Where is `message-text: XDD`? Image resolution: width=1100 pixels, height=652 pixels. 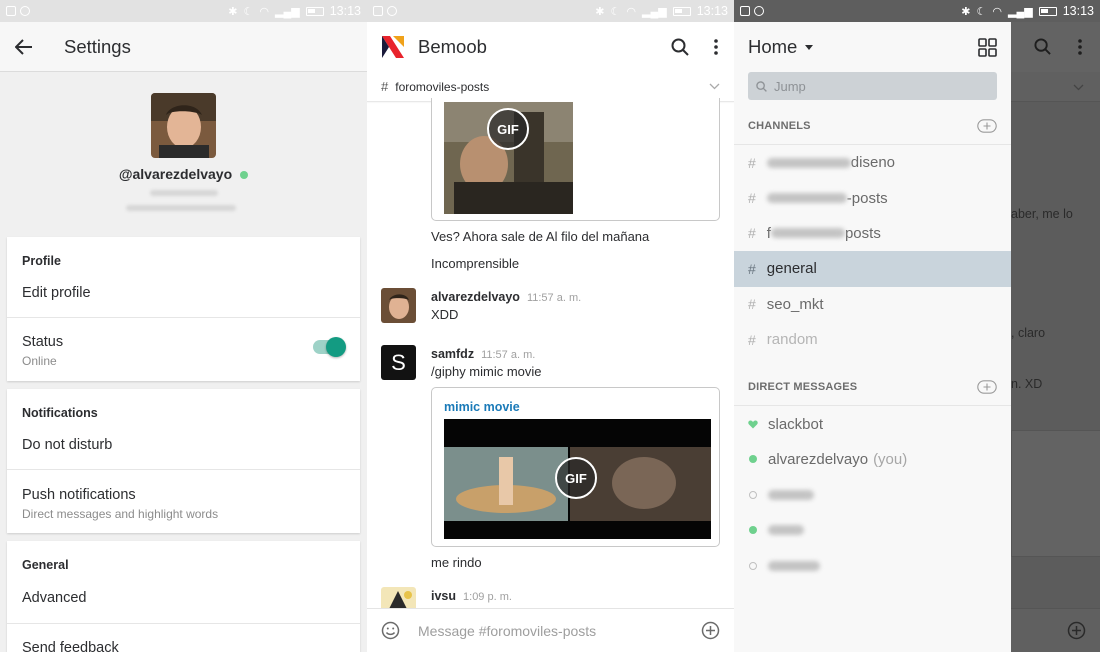
message-text: XDD is located at coordinates (445, 314).